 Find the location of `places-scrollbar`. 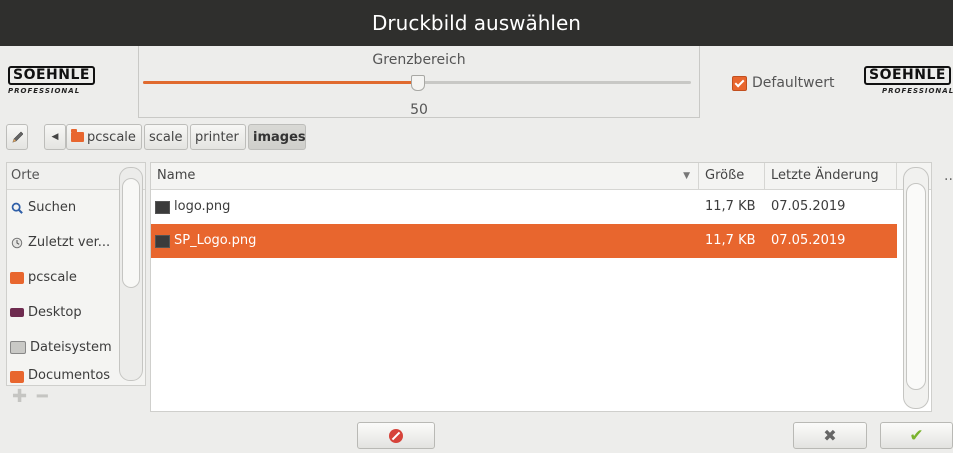

places-scrollbar is located at coordinates (131, 274).